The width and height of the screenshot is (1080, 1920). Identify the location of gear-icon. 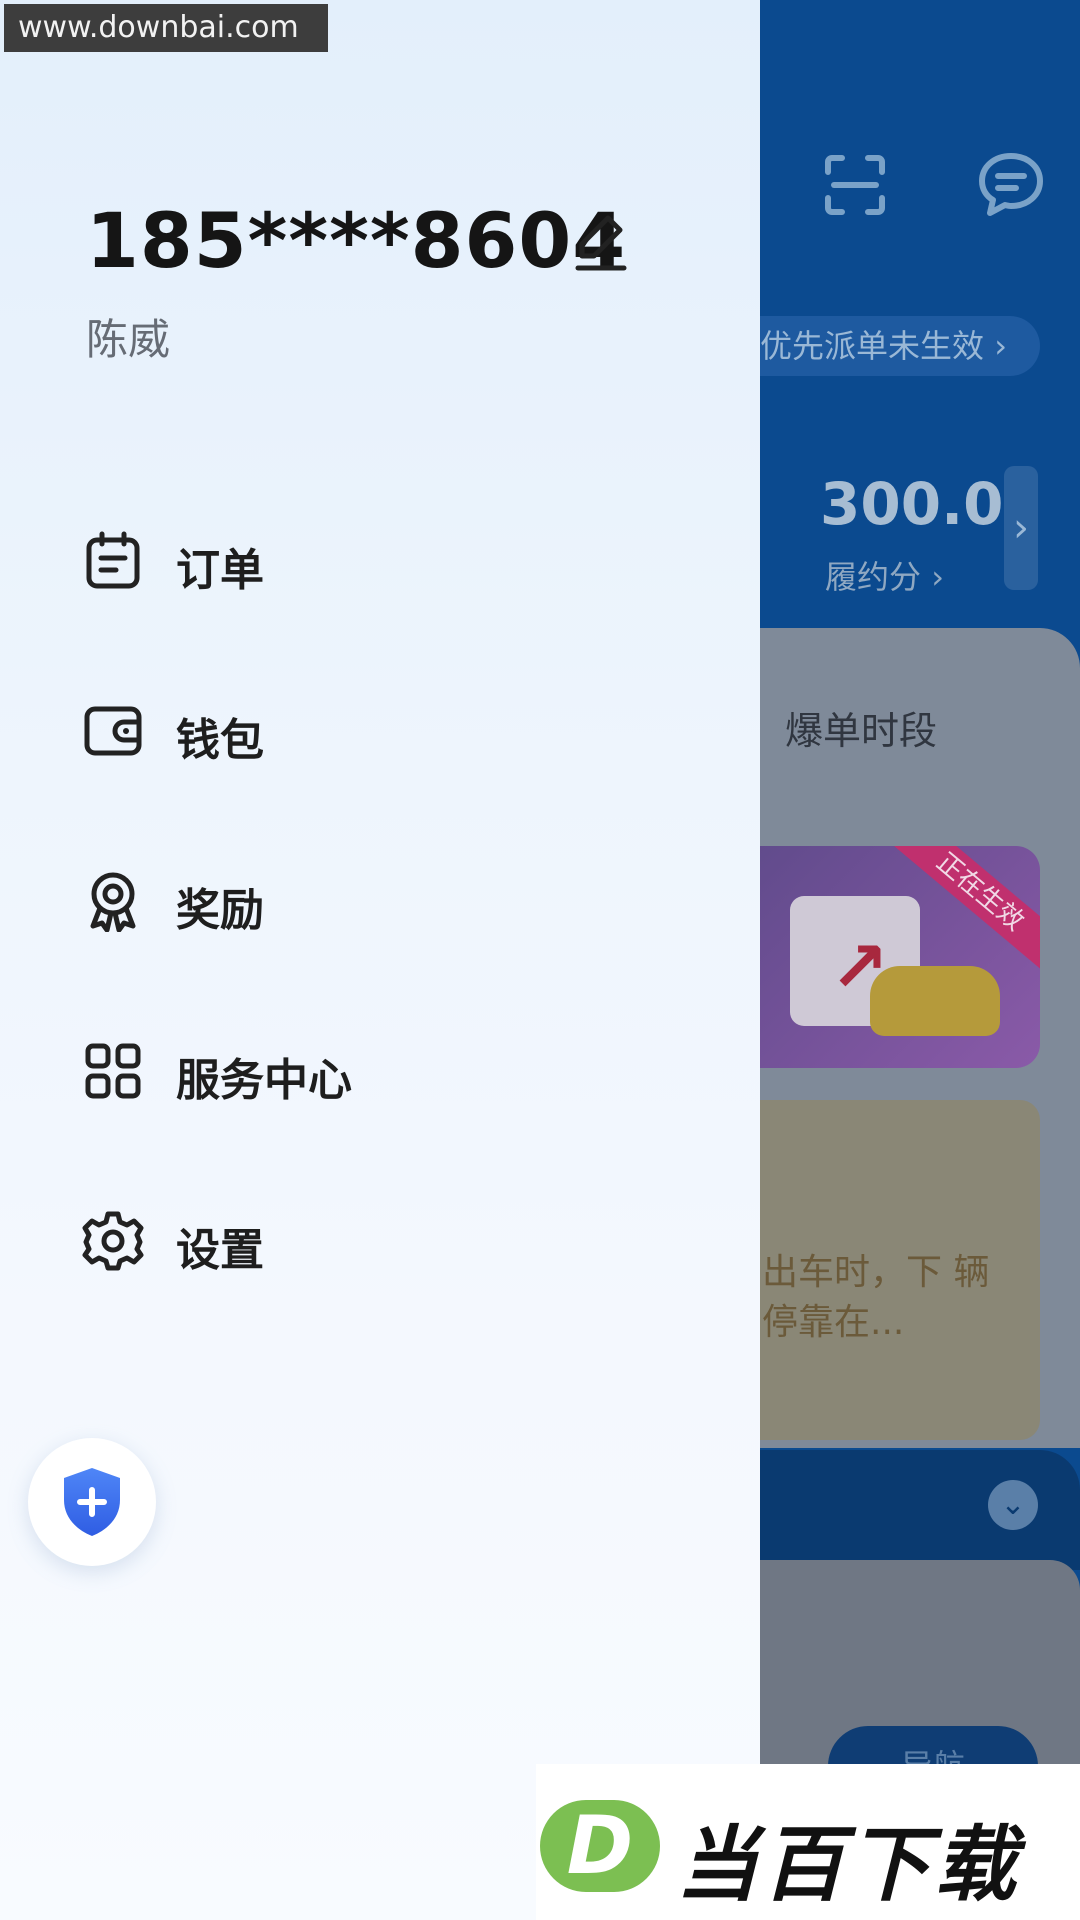
(113, 1241).